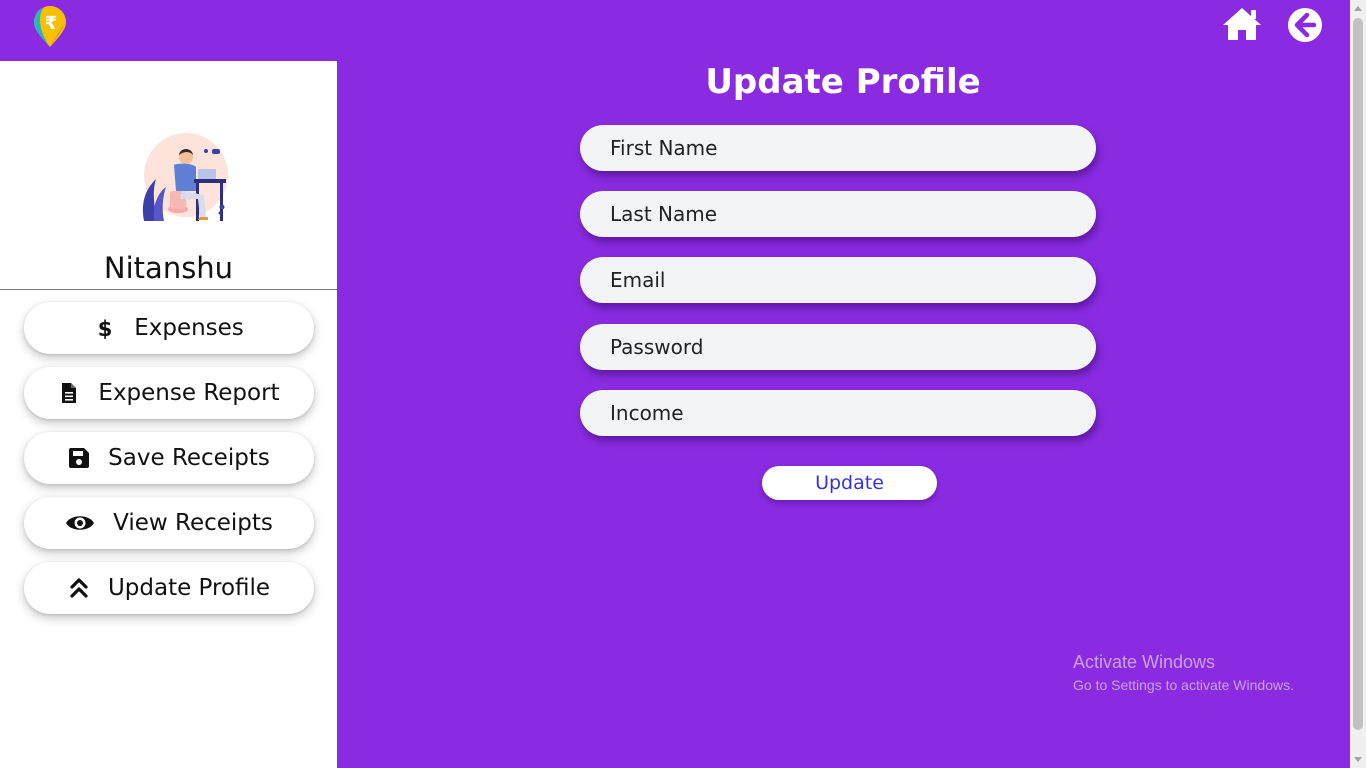  I want to click on sidebar-divider, so click(168, 289).